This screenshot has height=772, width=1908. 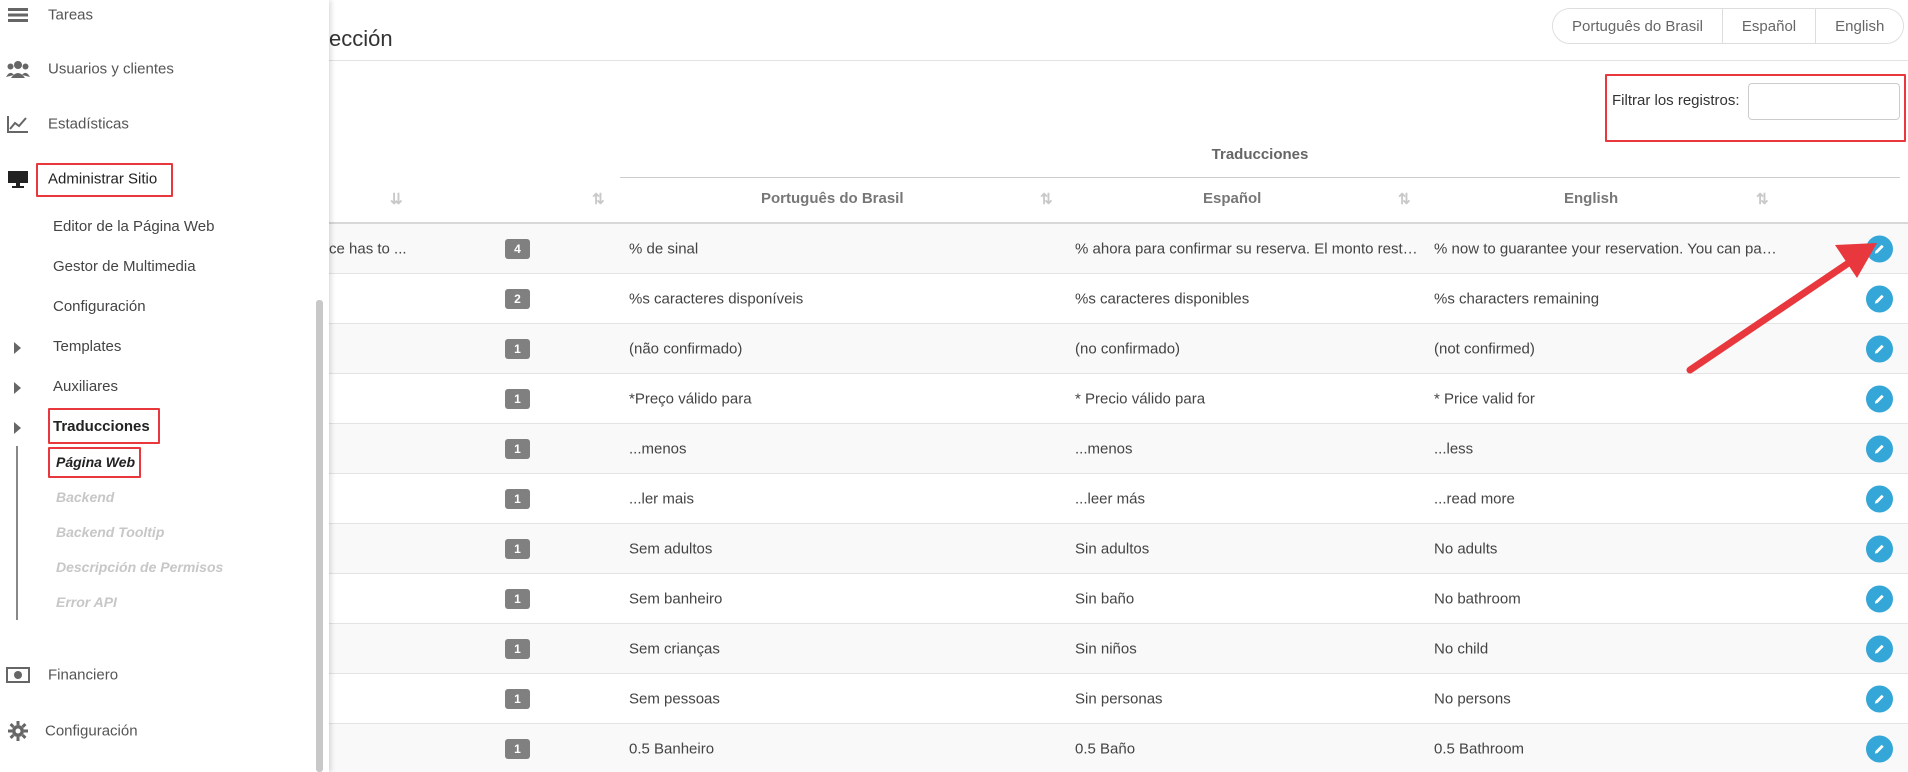 I want to click on lang-button-en: English, so click(x=1859, y=26).